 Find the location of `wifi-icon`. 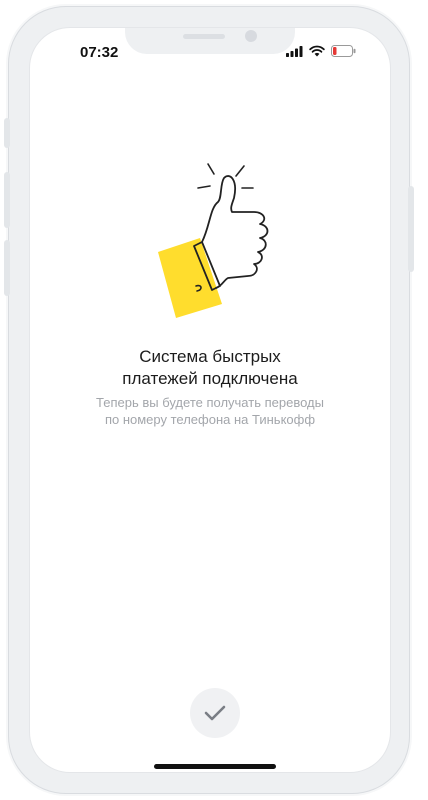

wifi-icon is located at coordinates (317, 51).